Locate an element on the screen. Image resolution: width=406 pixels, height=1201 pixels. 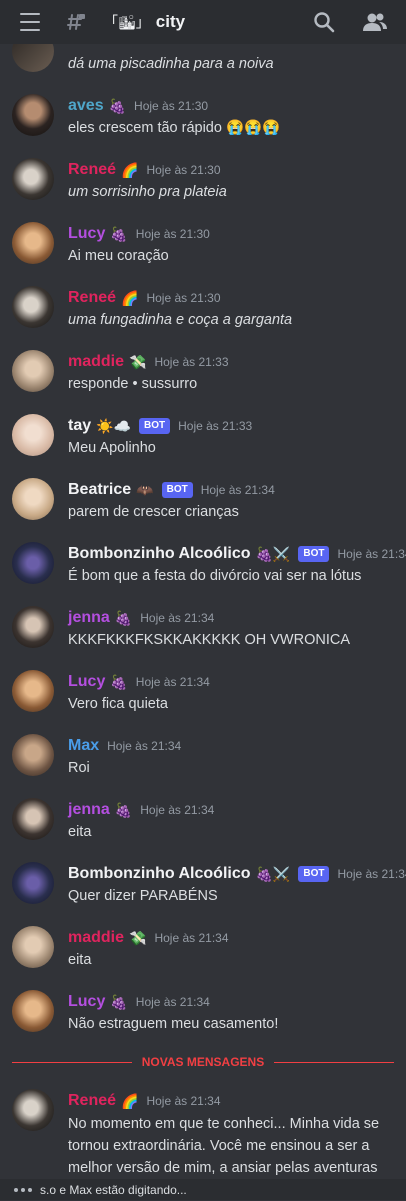
user-badge-emoji: 🦇 is located at coordinates (145, 489).